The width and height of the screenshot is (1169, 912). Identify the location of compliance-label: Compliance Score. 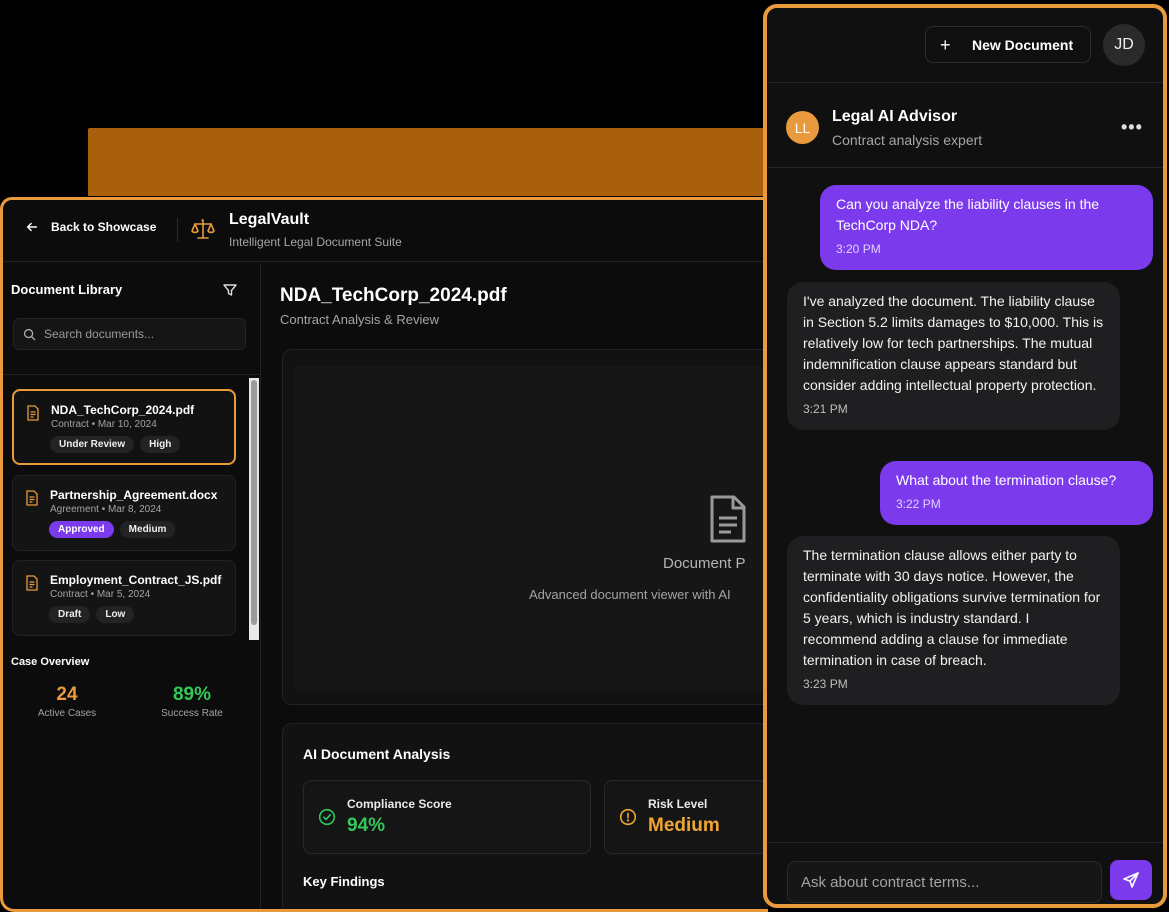
(399, 804).